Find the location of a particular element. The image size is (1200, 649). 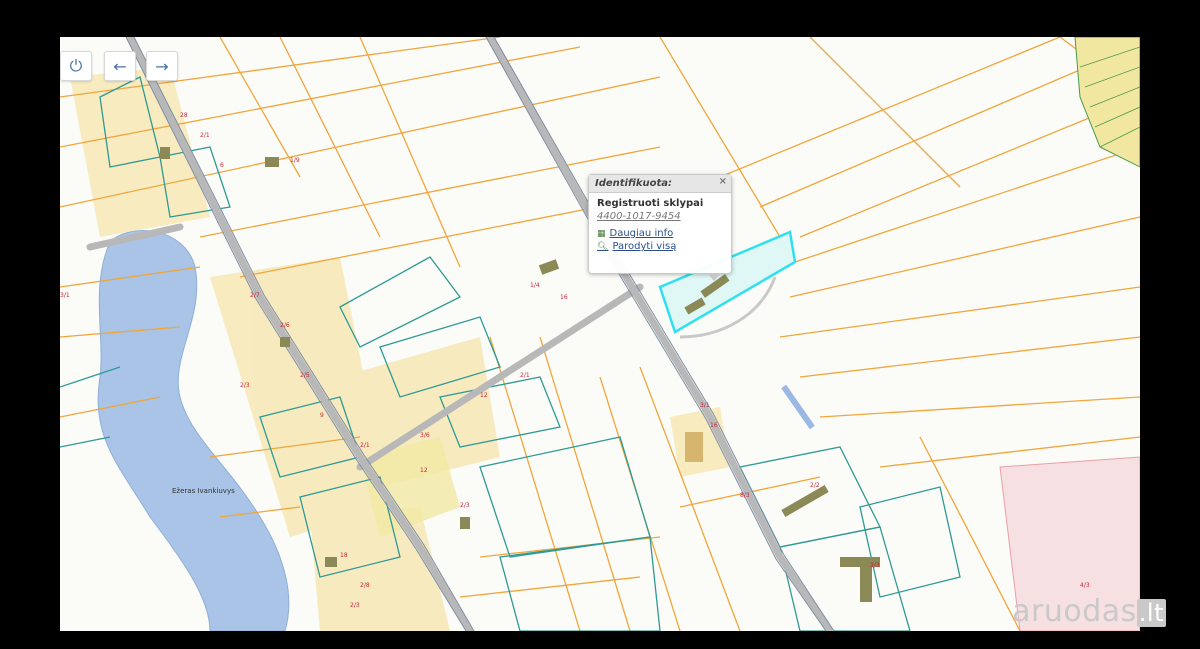

protected-zone is located at coordinates (1107, 102).